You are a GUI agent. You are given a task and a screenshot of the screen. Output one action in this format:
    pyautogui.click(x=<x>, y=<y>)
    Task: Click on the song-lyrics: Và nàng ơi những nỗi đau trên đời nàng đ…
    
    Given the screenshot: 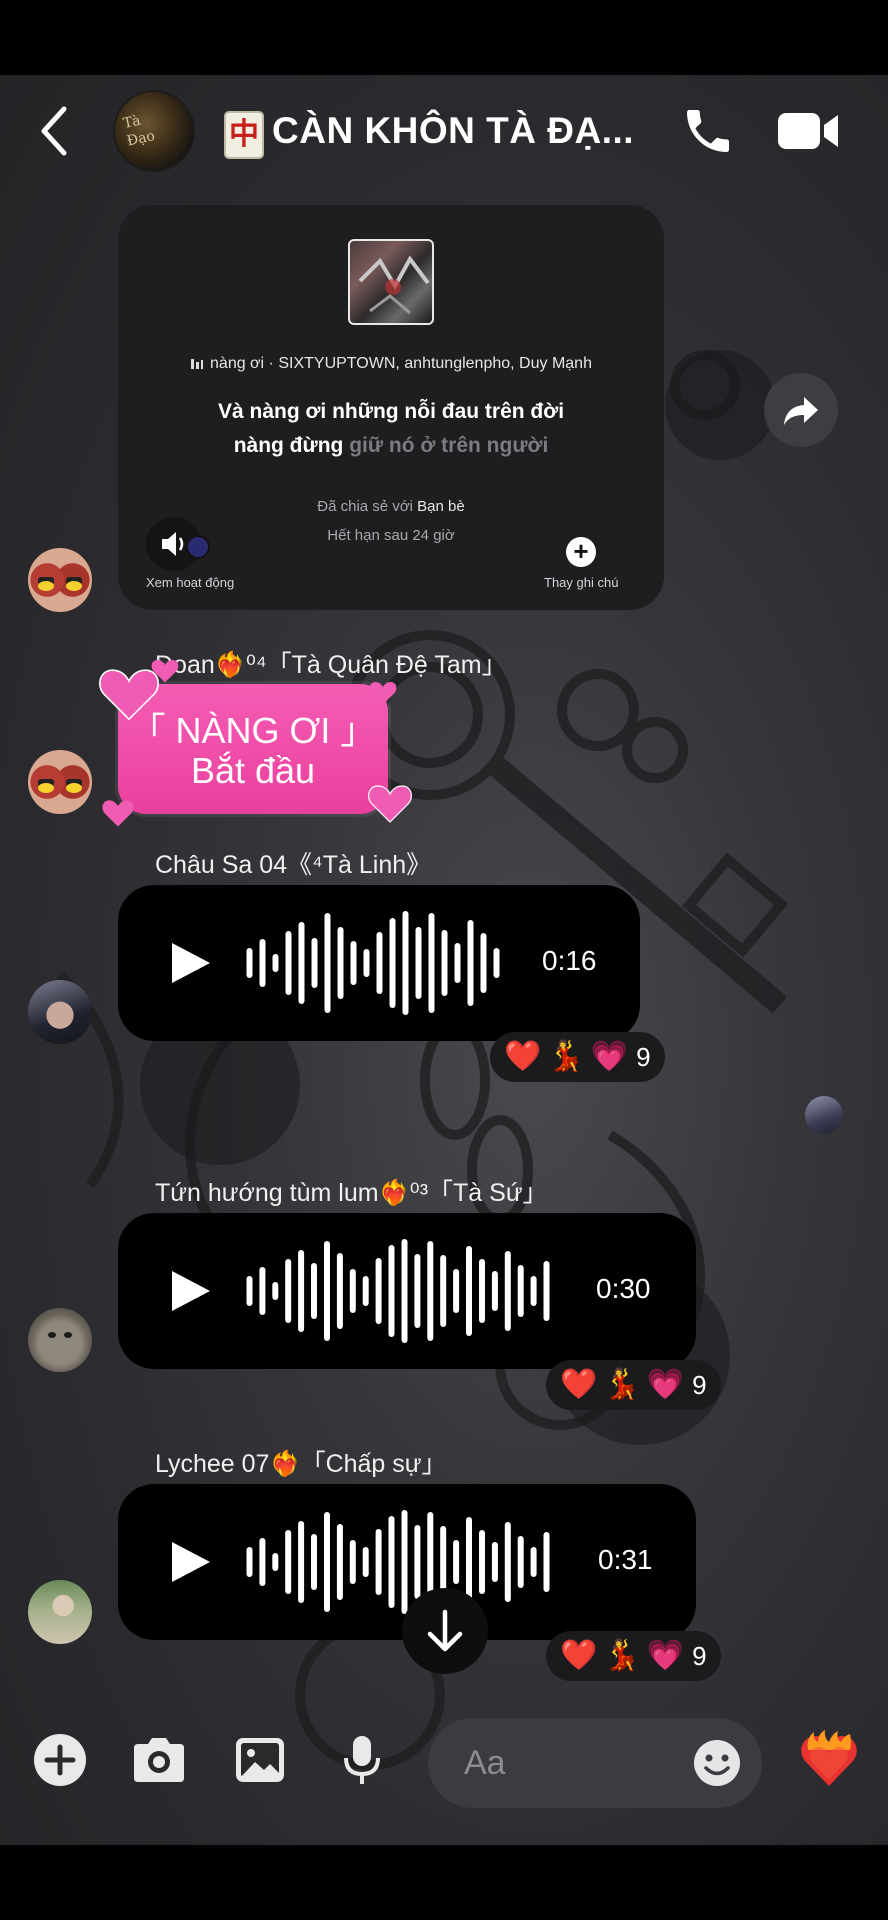 What is the action you would take?
    pyautogui.click(x=391, y=429)
    